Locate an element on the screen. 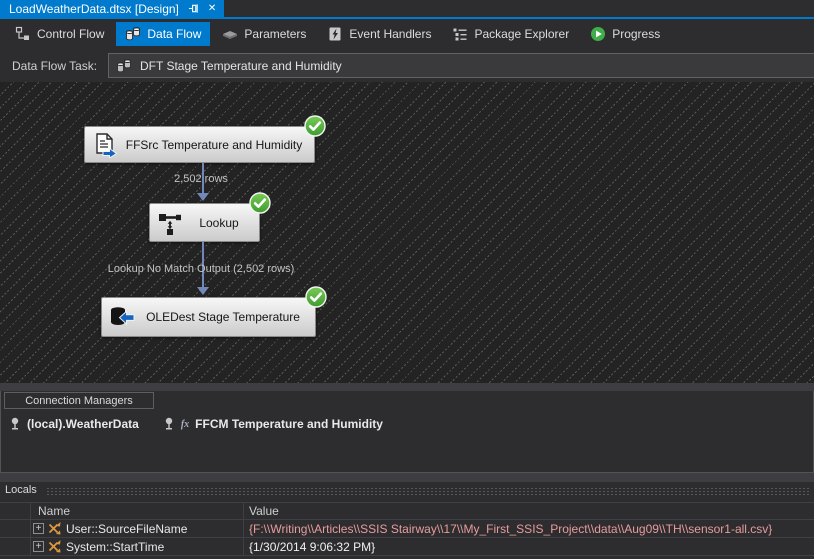  tab-event-handlers: Event Handlers is located at coordinates (379, 34).